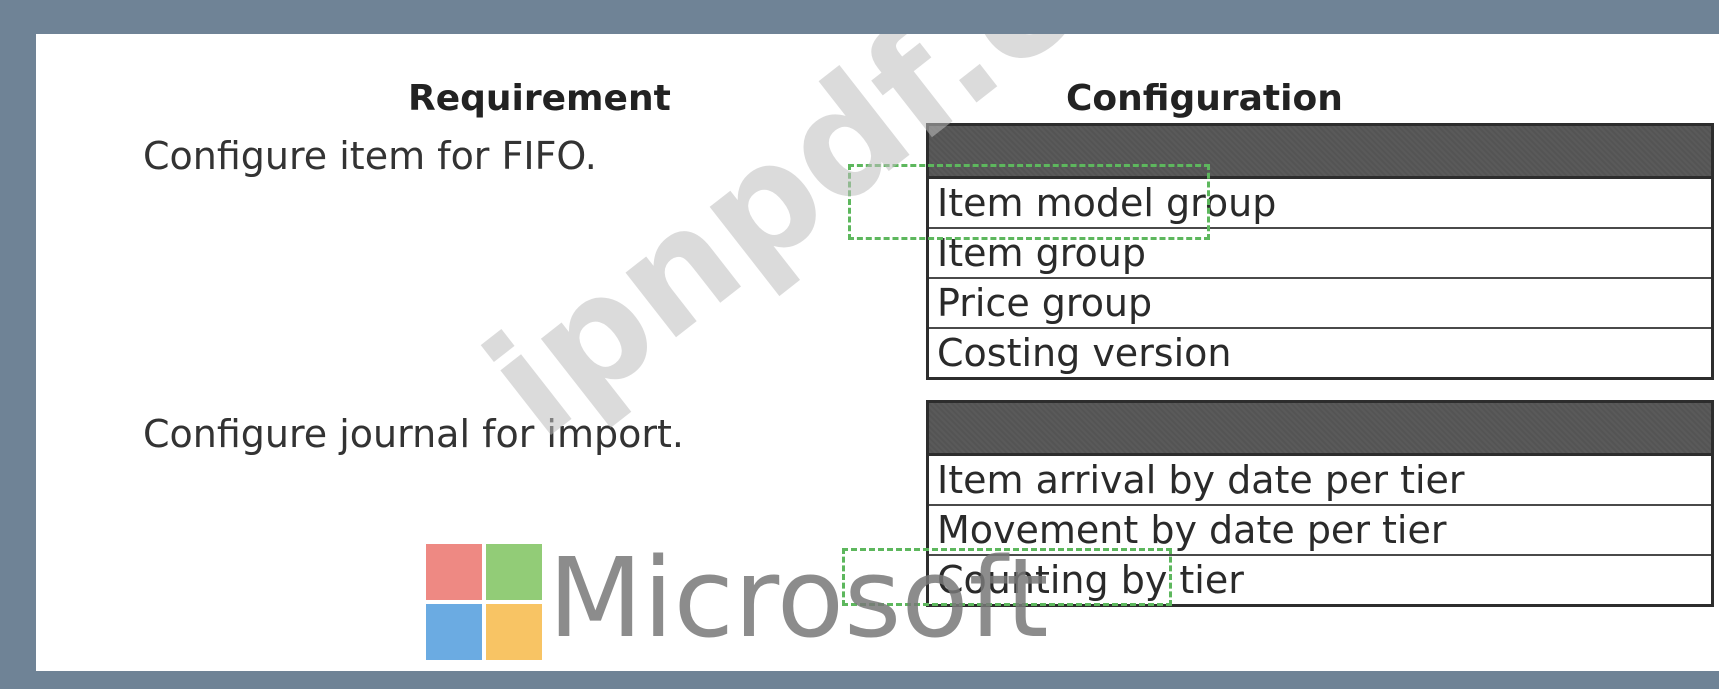  Describe the element at coordinates (1320, 353) in the screenshot. I see `option-costing-version: Costing version` at that location.